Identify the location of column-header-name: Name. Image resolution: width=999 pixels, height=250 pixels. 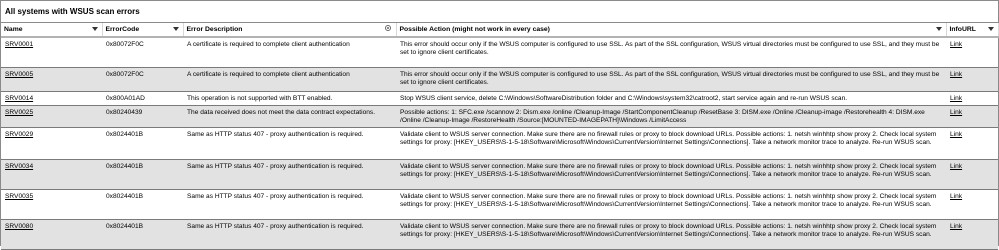
(52, 30).